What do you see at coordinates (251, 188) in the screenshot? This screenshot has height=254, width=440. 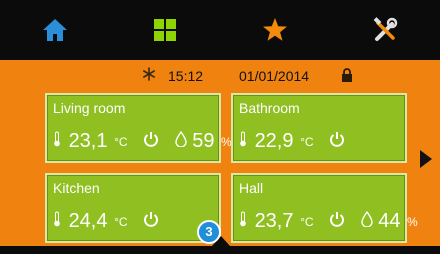 I see `room-name: Hall` at bounding box center [251, 188].